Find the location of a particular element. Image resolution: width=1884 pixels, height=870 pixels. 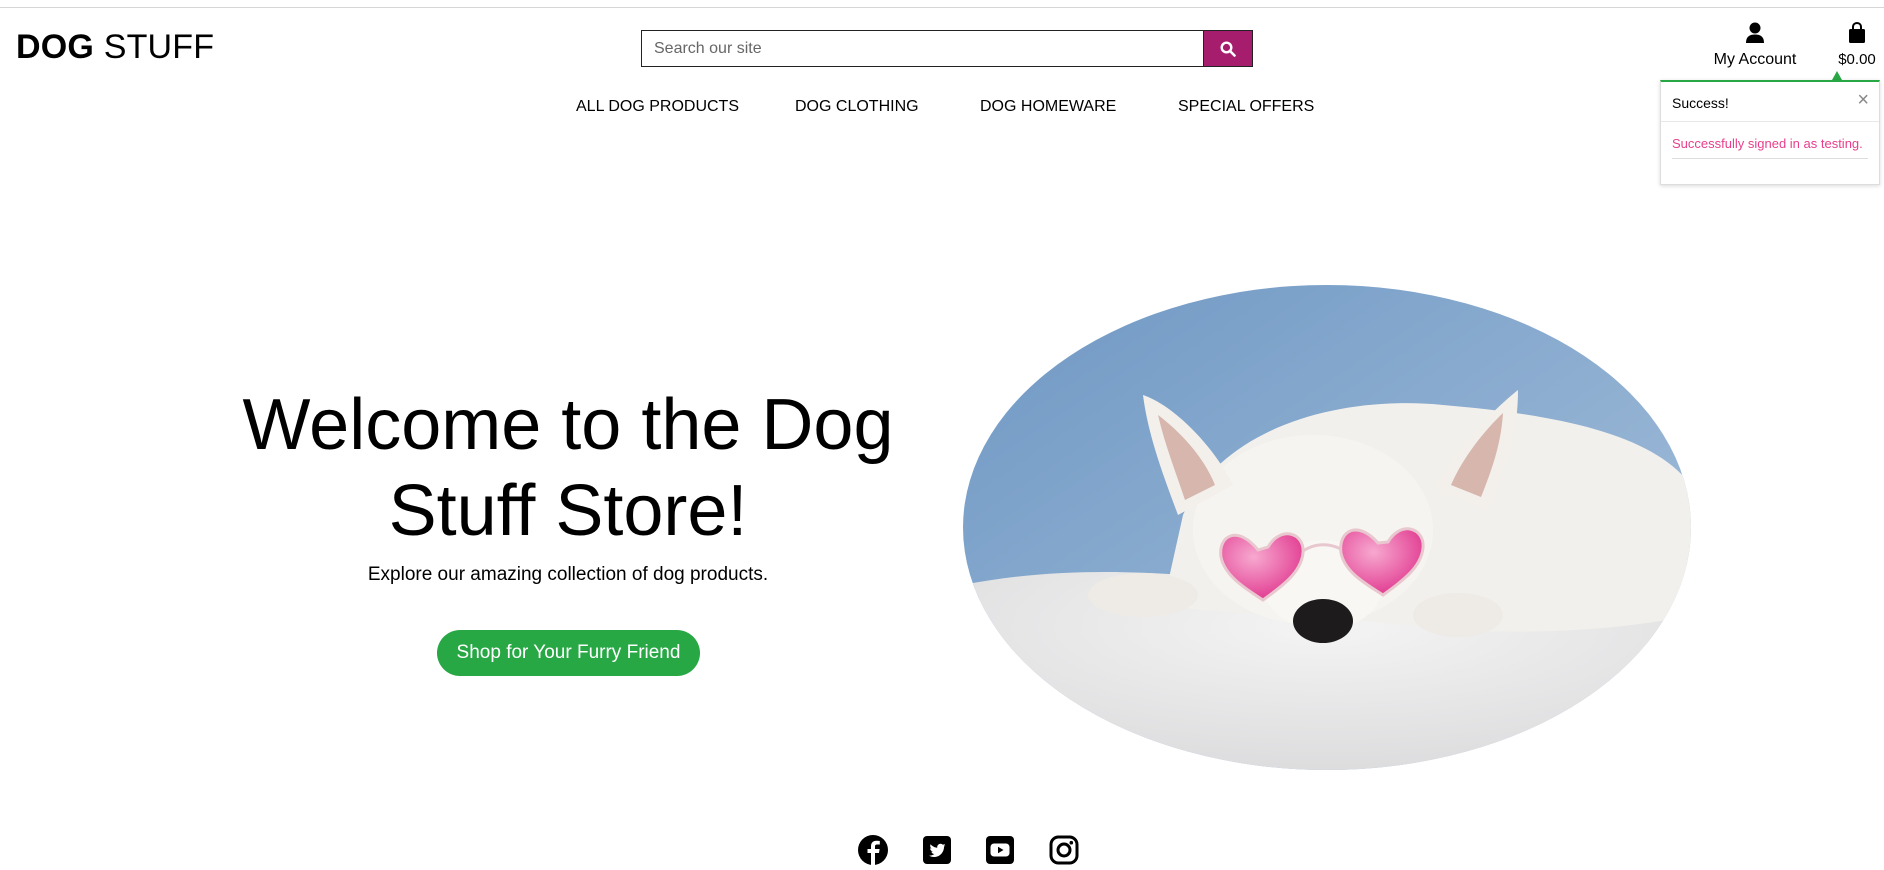

toast-progress-line is located at coordinates (1770, 158).